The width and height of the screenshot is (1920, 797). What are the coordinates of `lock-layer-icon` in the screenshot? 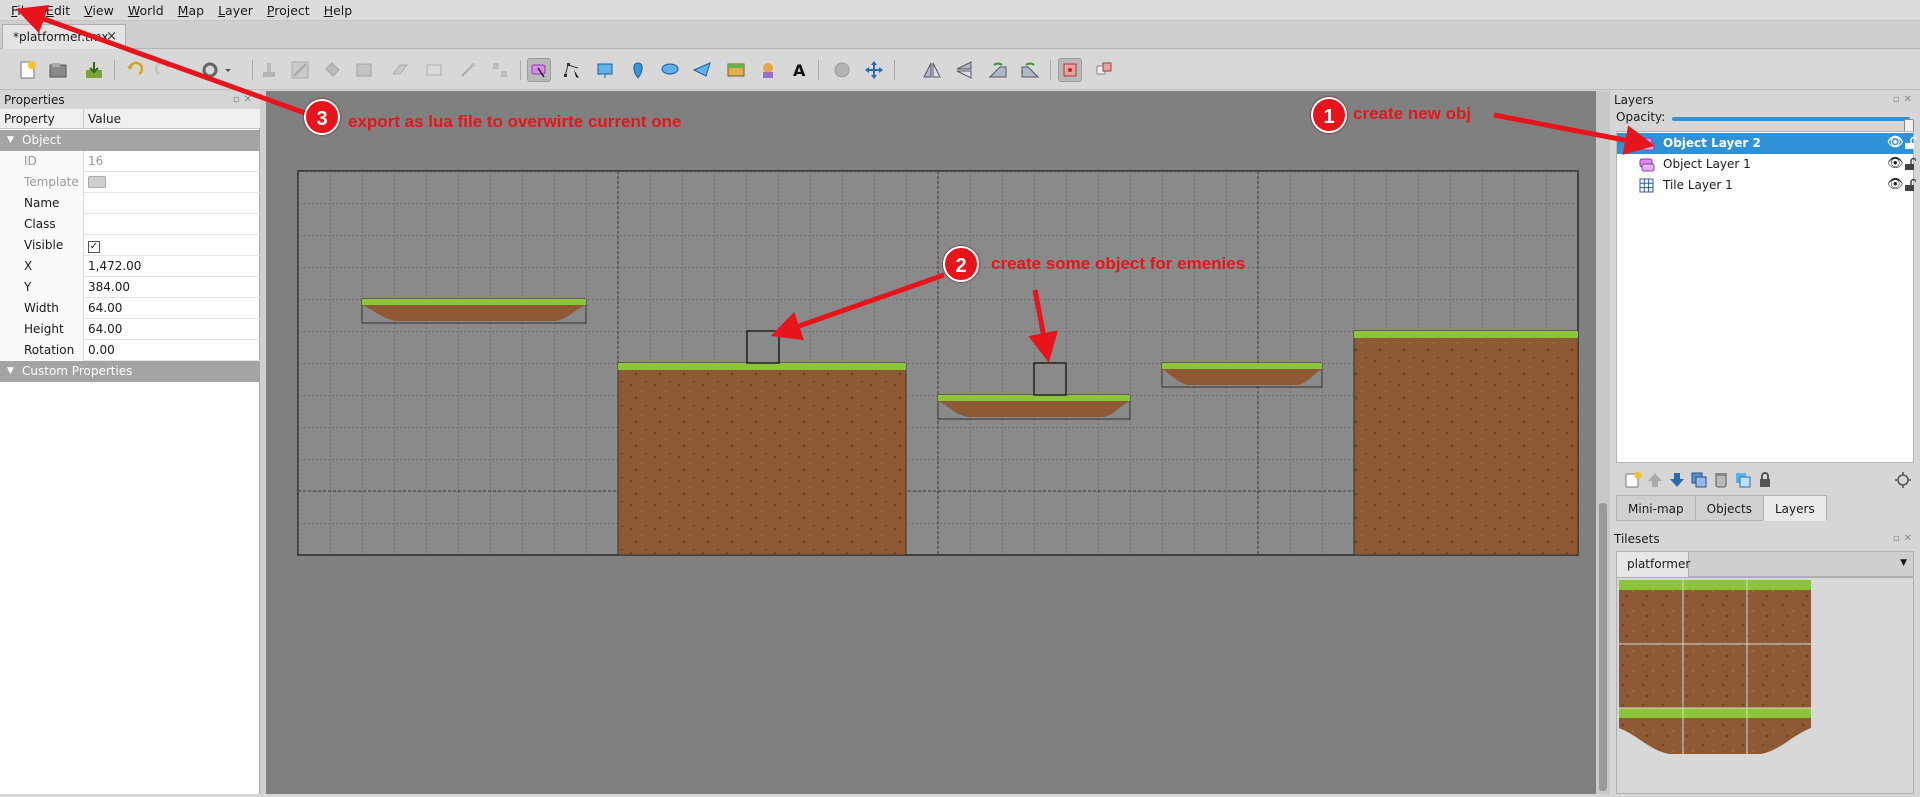 It's located at (1765, 480).